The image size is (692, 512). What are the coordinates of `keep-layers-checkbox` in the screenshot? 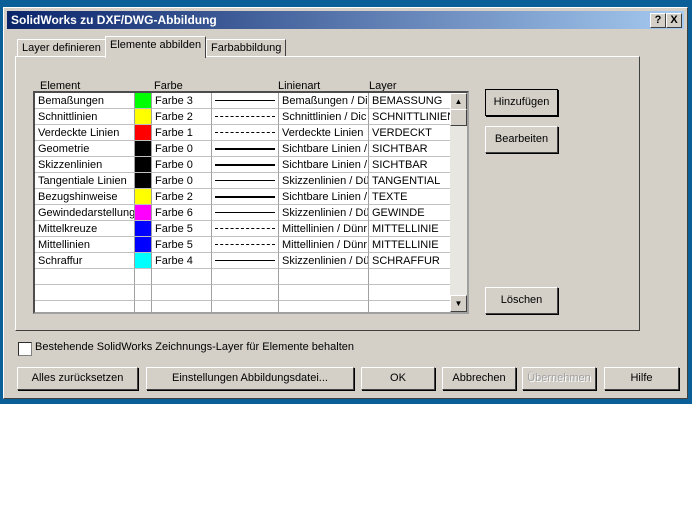 It's located at (25, 349).